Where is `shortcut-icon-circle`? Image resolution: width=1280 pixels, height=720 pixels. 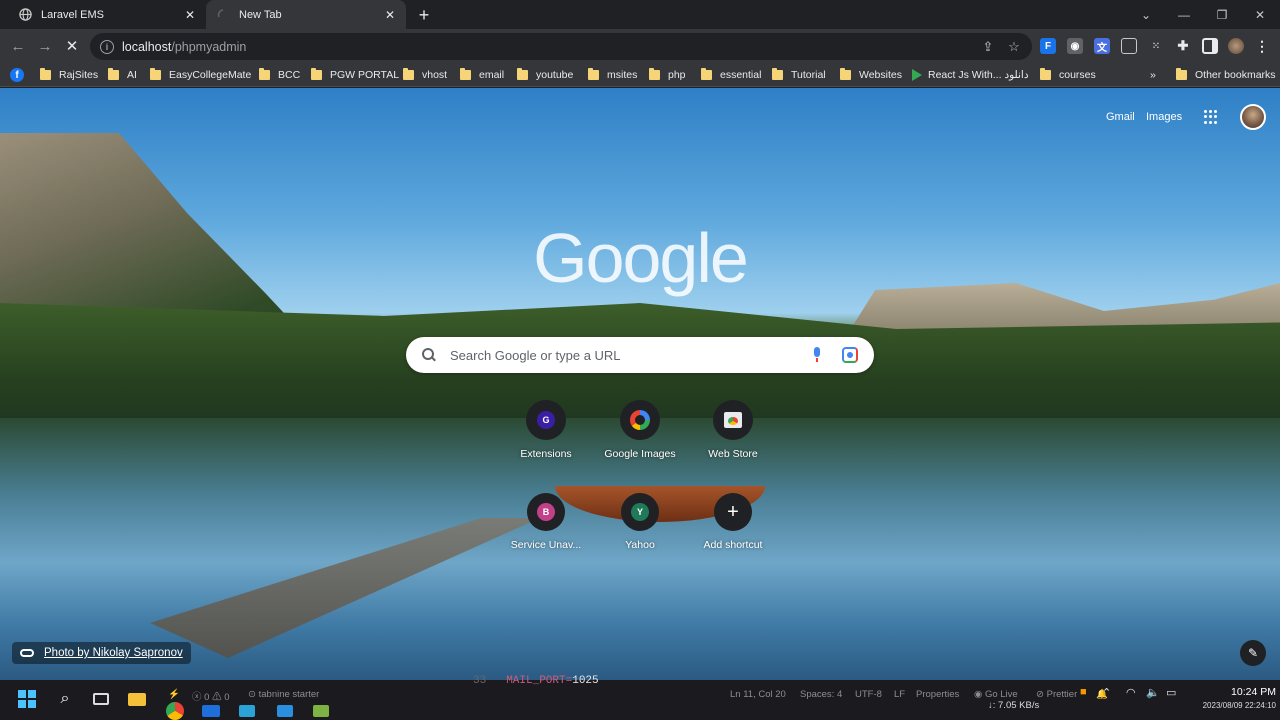
shortcut-icon-circle is located at coordinates (733, 420).